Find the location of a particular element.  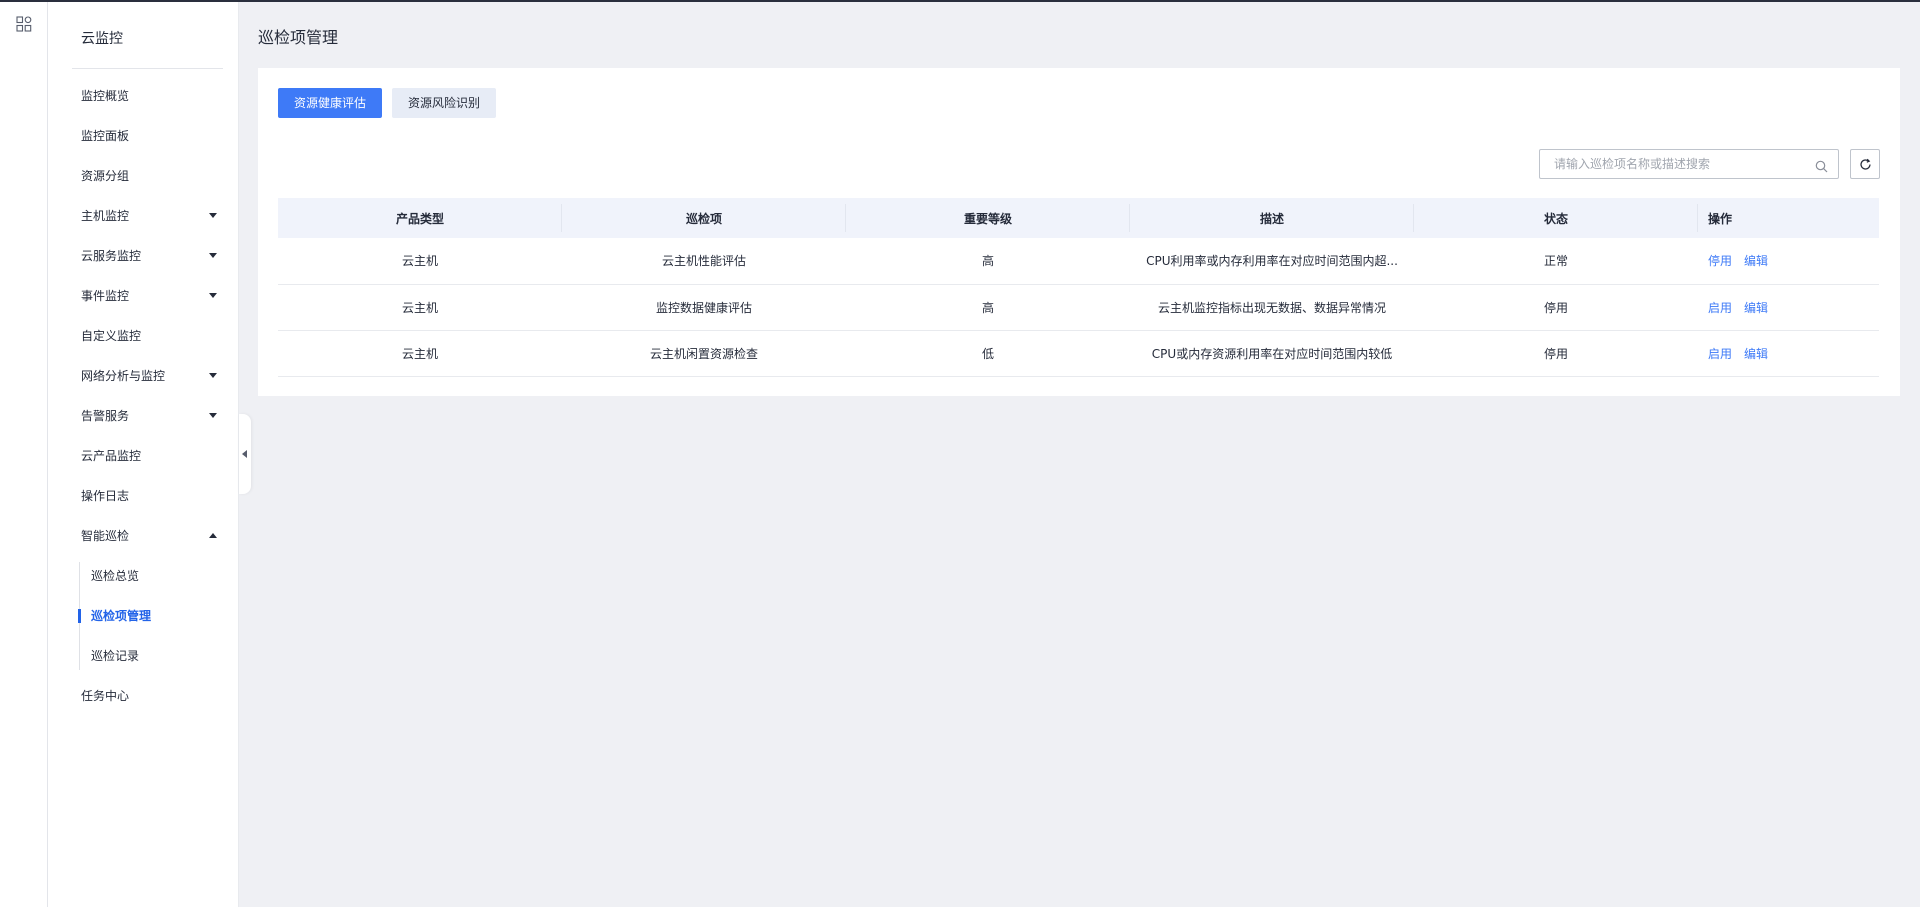

sidebar-item-label: 网络分析与监控 is located at coordinates (123, 376).